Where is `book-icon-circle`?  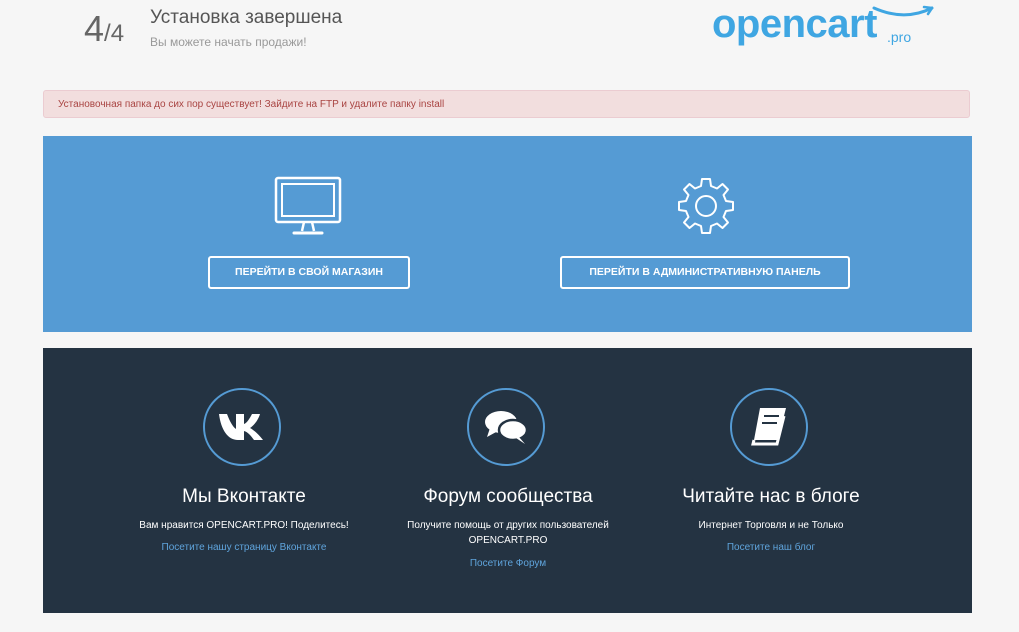 book-icon-circle is located at coordinates (769, 427).